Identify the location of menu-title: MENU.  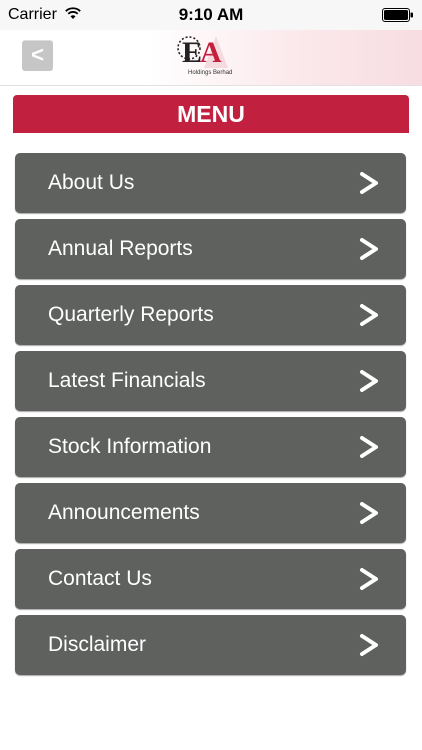
(211, 114).